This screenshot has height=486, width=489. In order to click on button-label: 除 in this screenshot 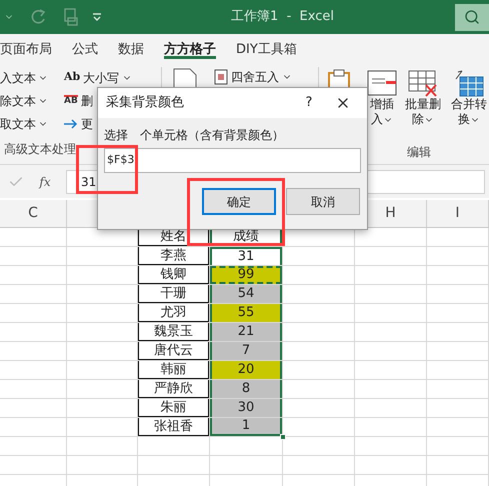, I will do `click(423, 119)`.